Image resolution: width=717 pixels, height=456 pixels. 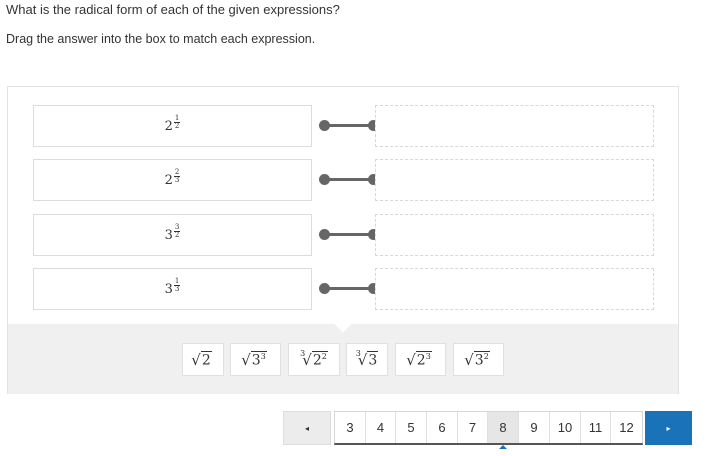 What do you see at coordinates (626, 427) in the screenshot?
I see `page-button: 12` at bounding box center [626, 427].